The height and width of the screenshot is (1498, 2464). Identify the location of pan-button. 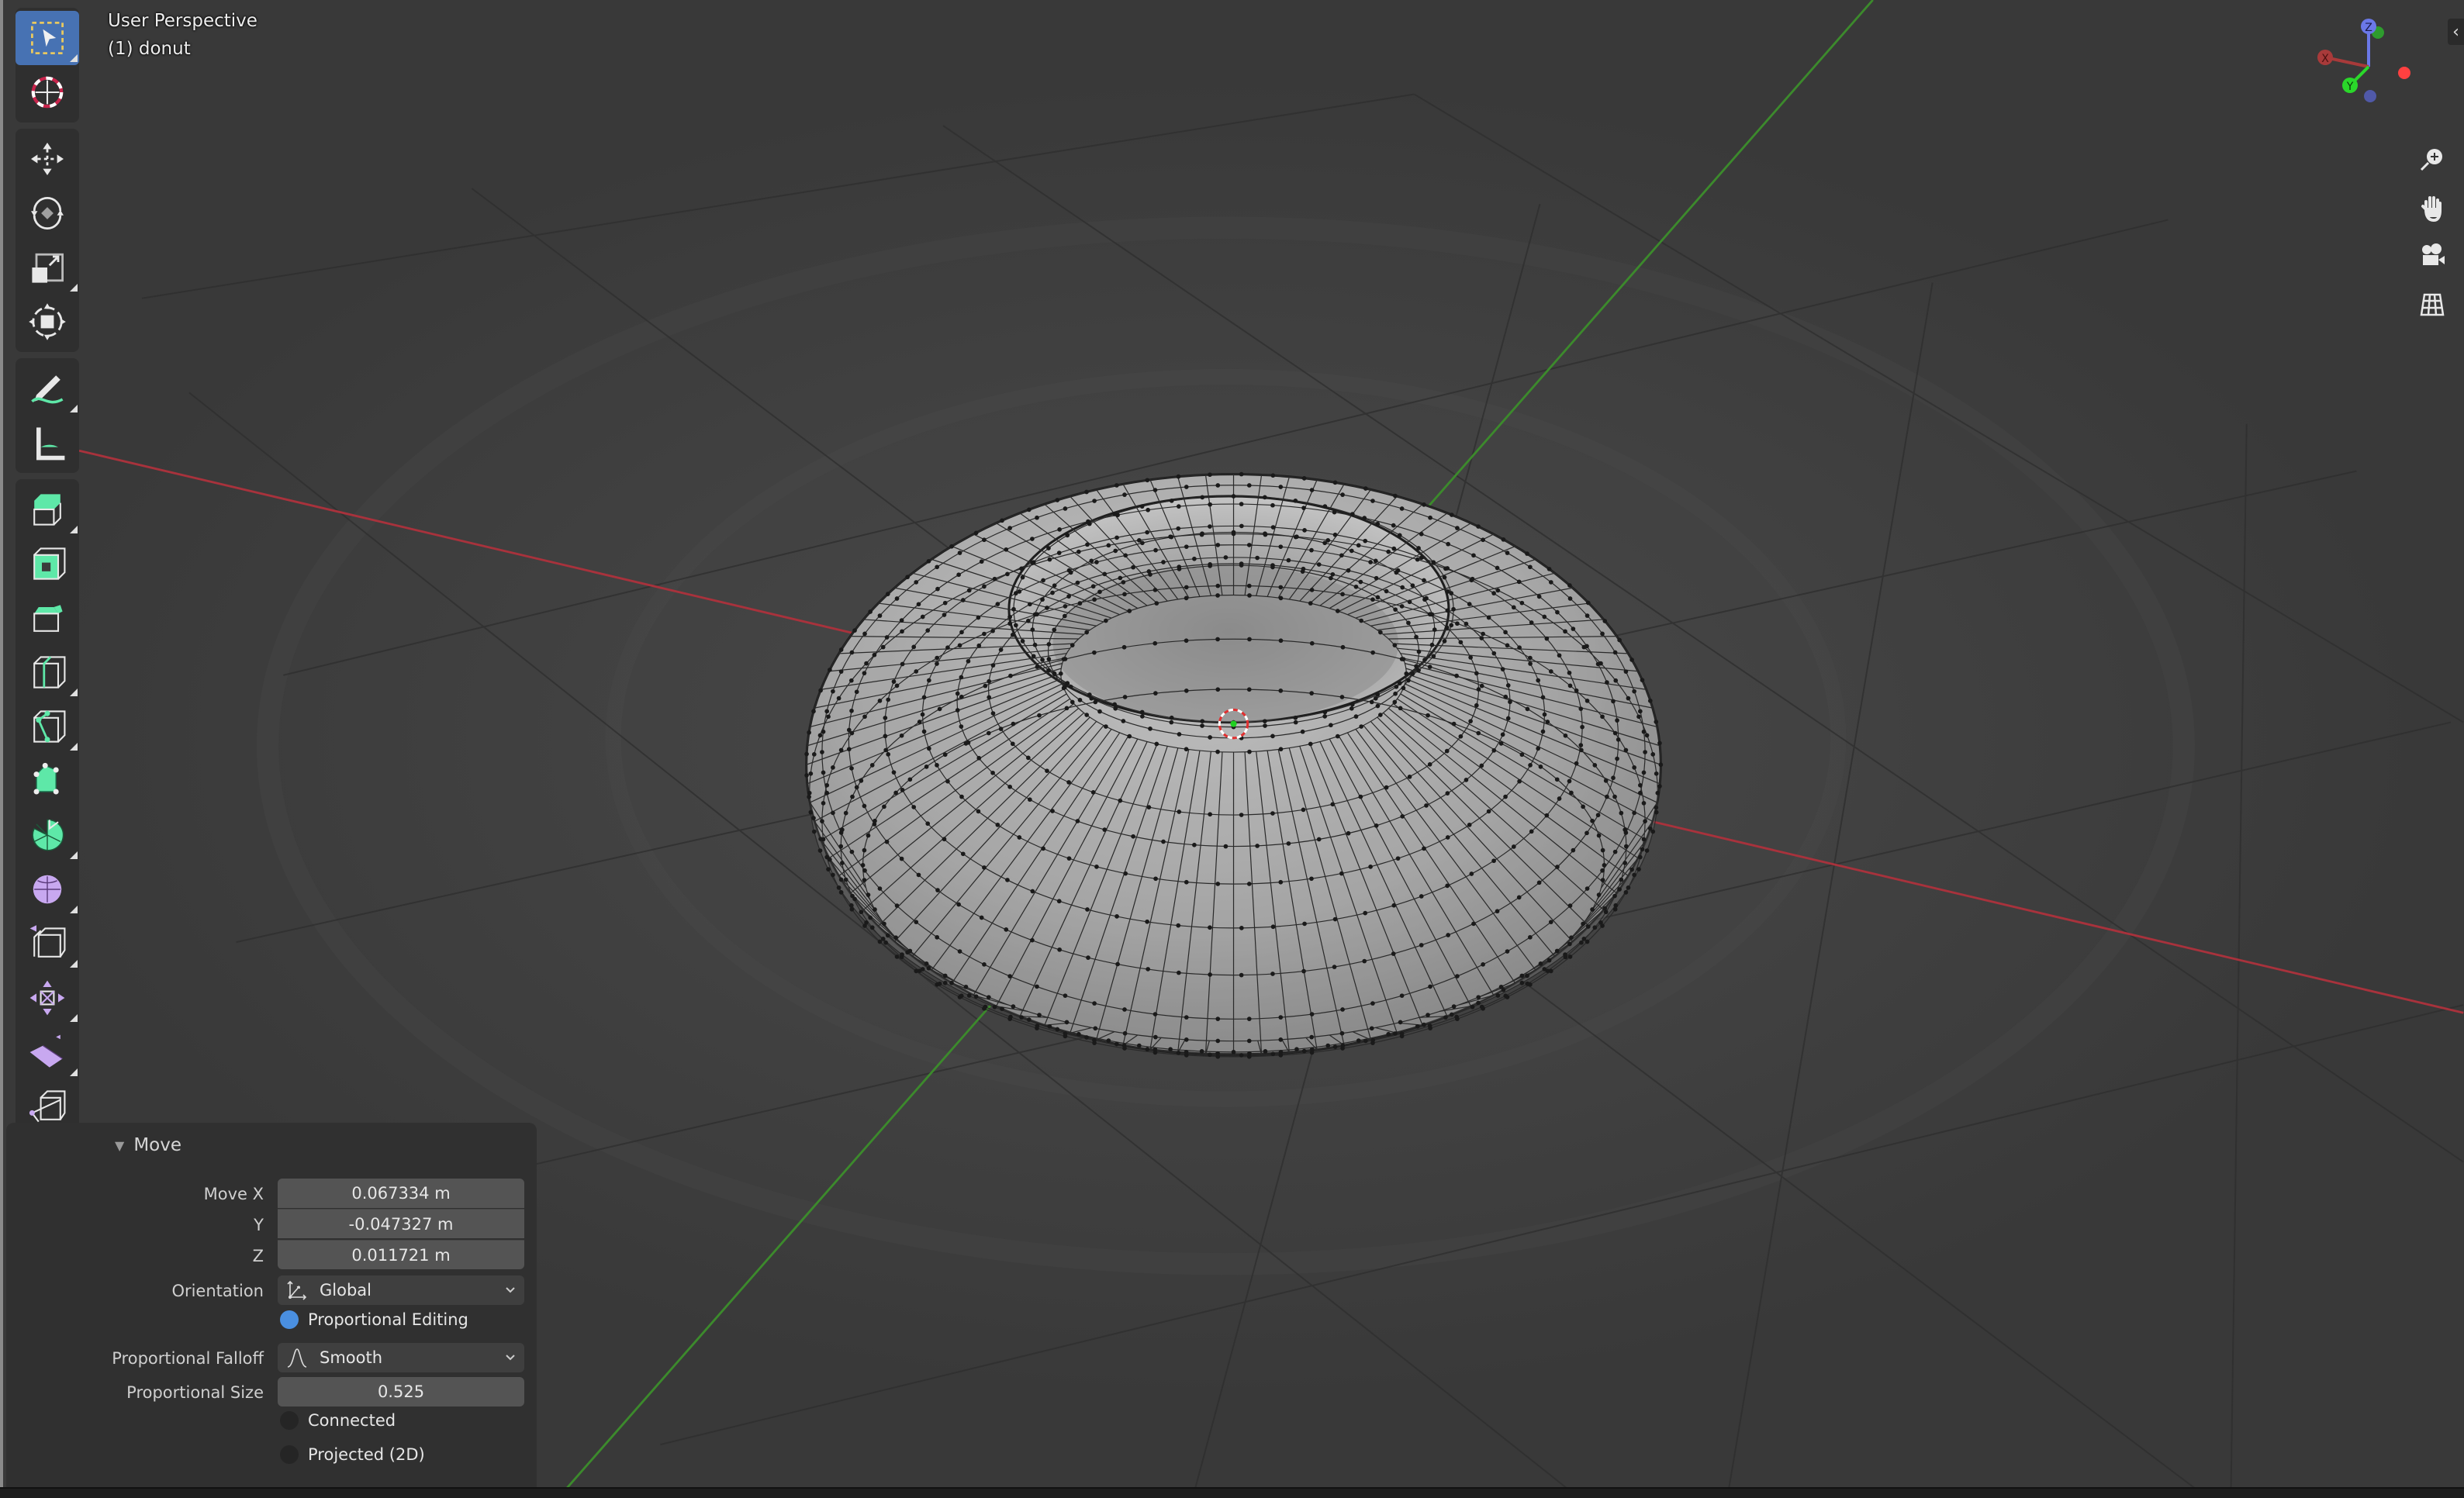
(2432, 208).